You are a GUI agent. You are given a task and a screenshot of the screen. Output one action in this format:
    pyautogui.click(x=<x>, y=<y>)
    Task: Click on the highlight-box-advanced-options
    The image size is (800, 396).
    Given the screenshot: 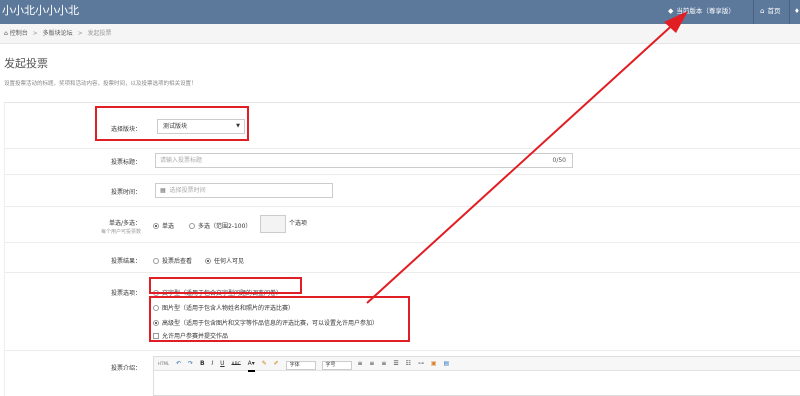 What is the action you would take?
    pyautogui.click(x=279, y=319)
    